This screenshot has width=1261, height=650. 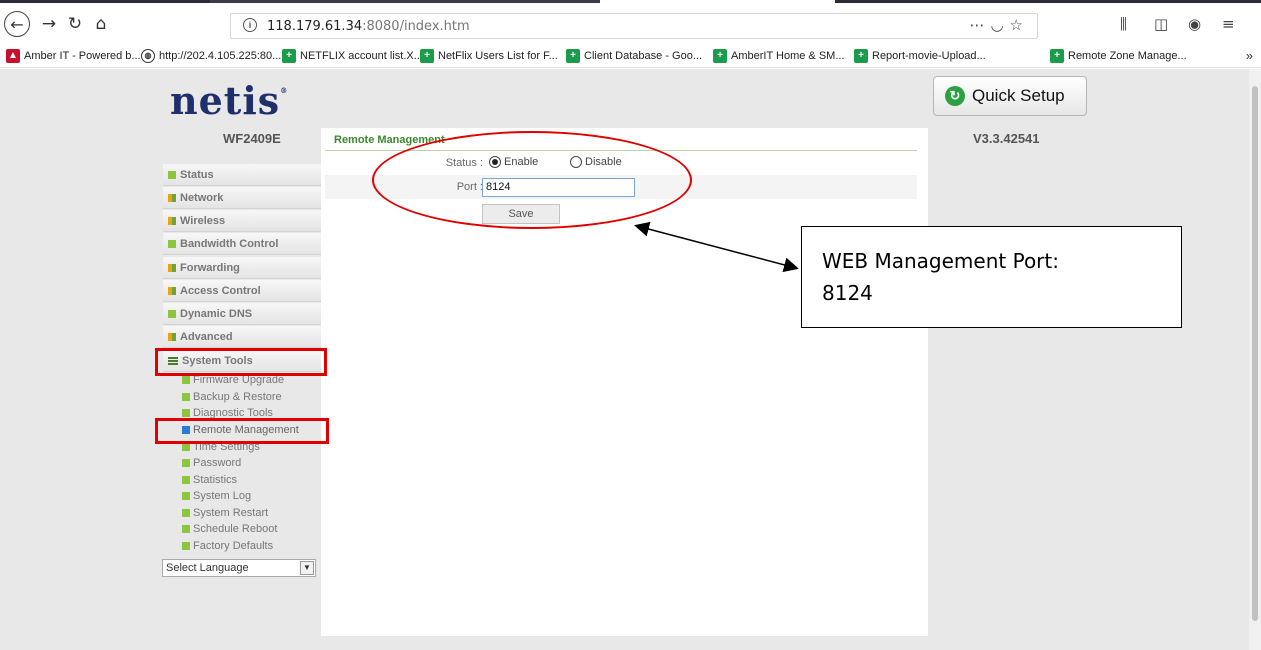 What do you see at coordinates (991, 277) in the screenshot?
I see `annotation-callout: WEB Management Port: 8124` at bounding box center [991, 277].